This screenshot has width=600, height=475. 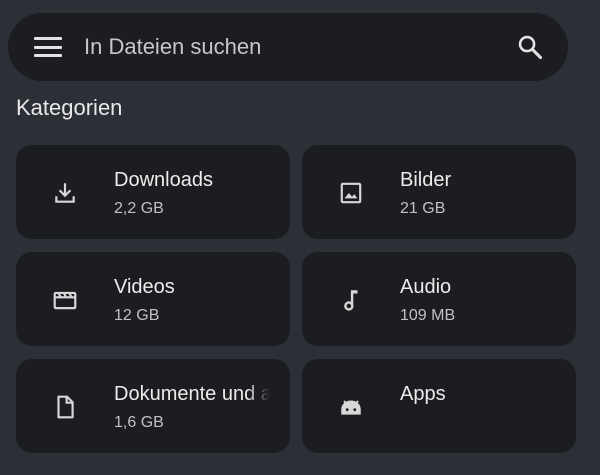 What do you see at coordinates (426, 180) in the screenshot?
I see `category-label: Bilder` at bounding box center [426, 180].